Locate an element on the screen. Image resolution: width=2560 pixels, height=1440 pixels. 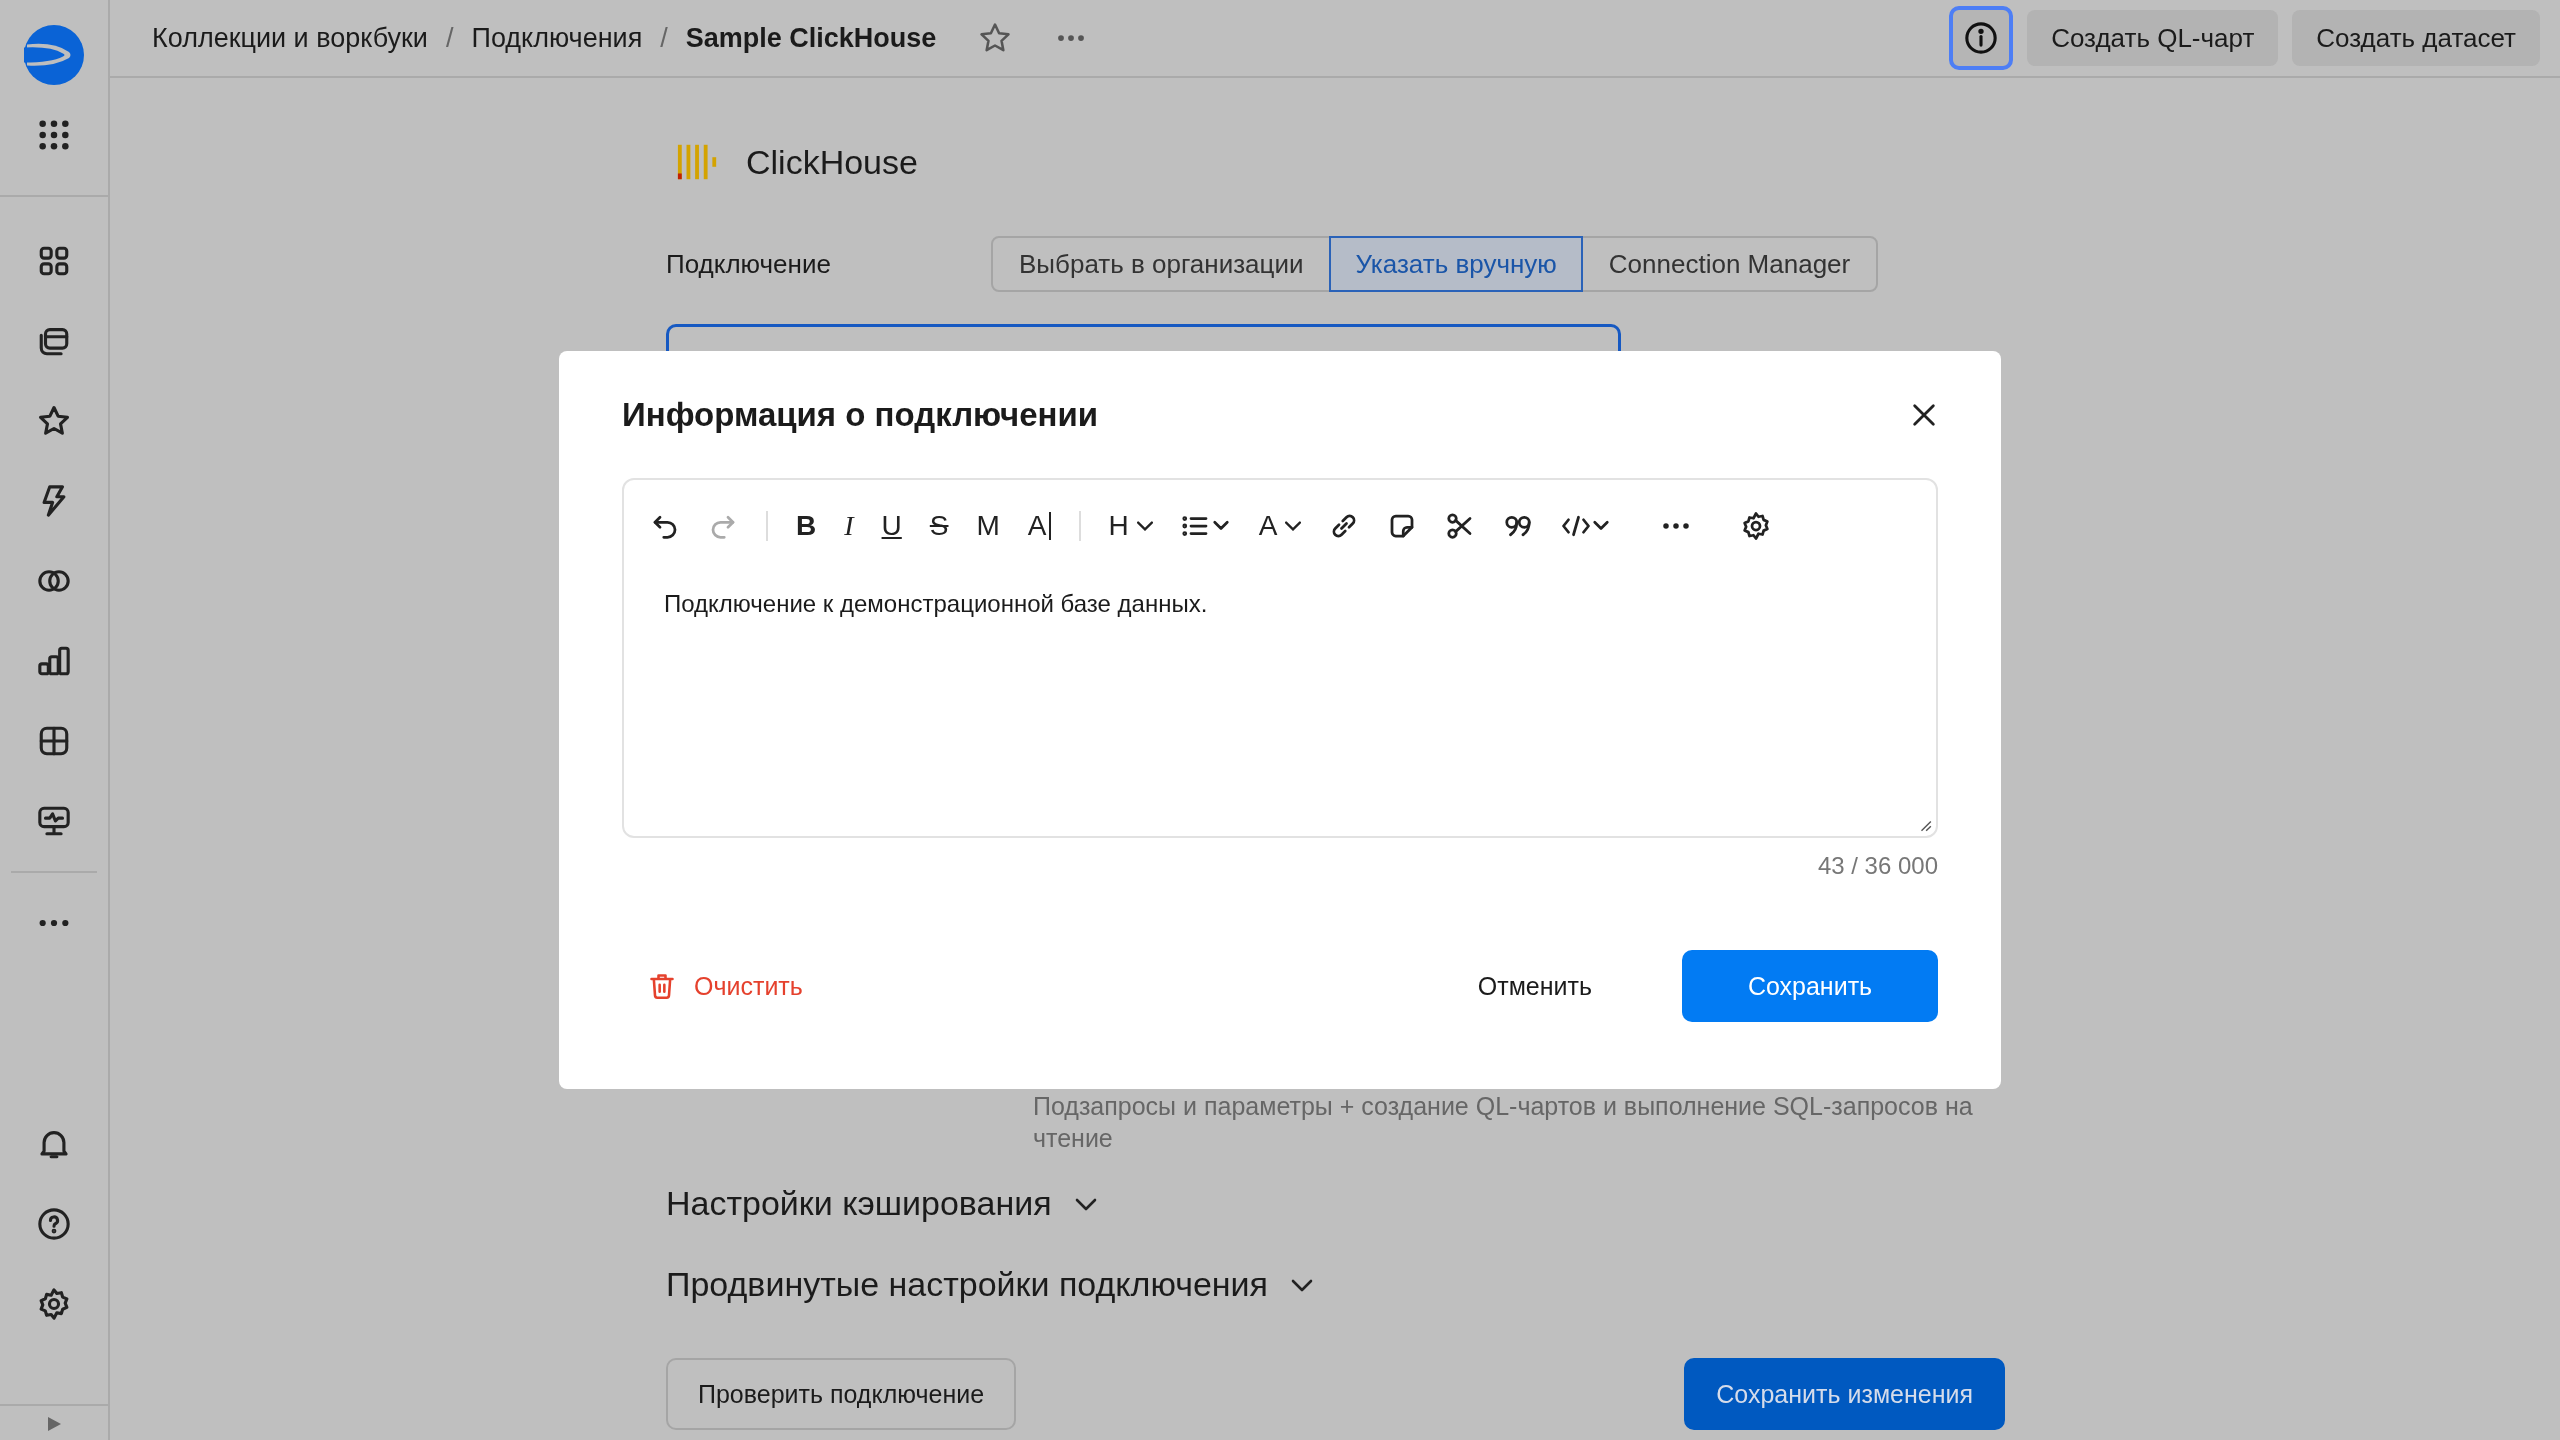
cancel-button: Отменить is located at coordinates (1534, 986).